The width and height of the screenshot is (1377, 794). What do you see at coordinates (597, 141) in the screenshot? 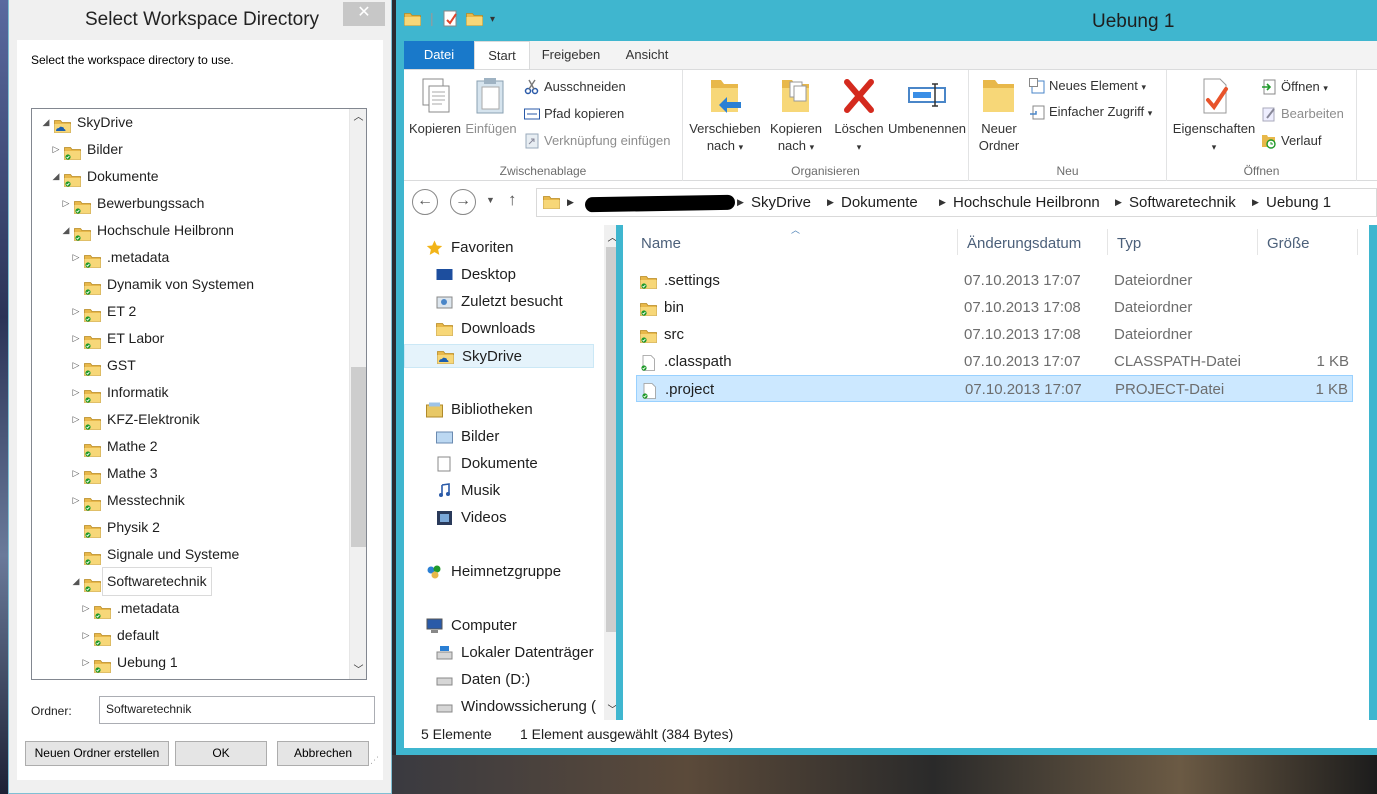
I see `paste-shortcut-button: Verknüpfung einfügen` at bounding box center [597, 141].